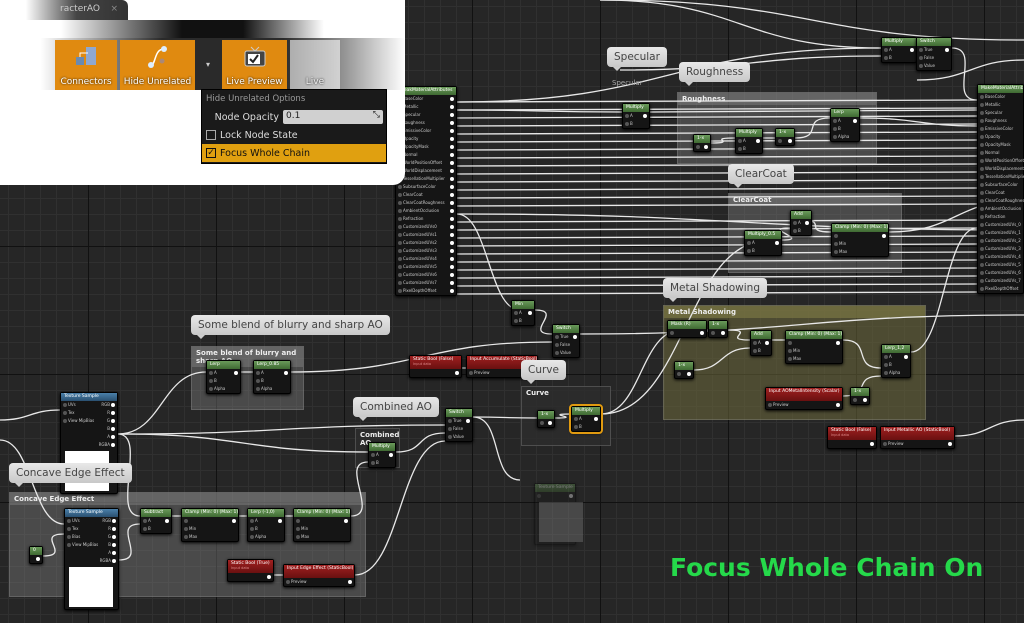 Image resolution: width=1024 pixels, height=623 pixels. Describe the element at coordinates (566, 341) in the screenshot. I see `node-switch: Switch True False Value` at that location.